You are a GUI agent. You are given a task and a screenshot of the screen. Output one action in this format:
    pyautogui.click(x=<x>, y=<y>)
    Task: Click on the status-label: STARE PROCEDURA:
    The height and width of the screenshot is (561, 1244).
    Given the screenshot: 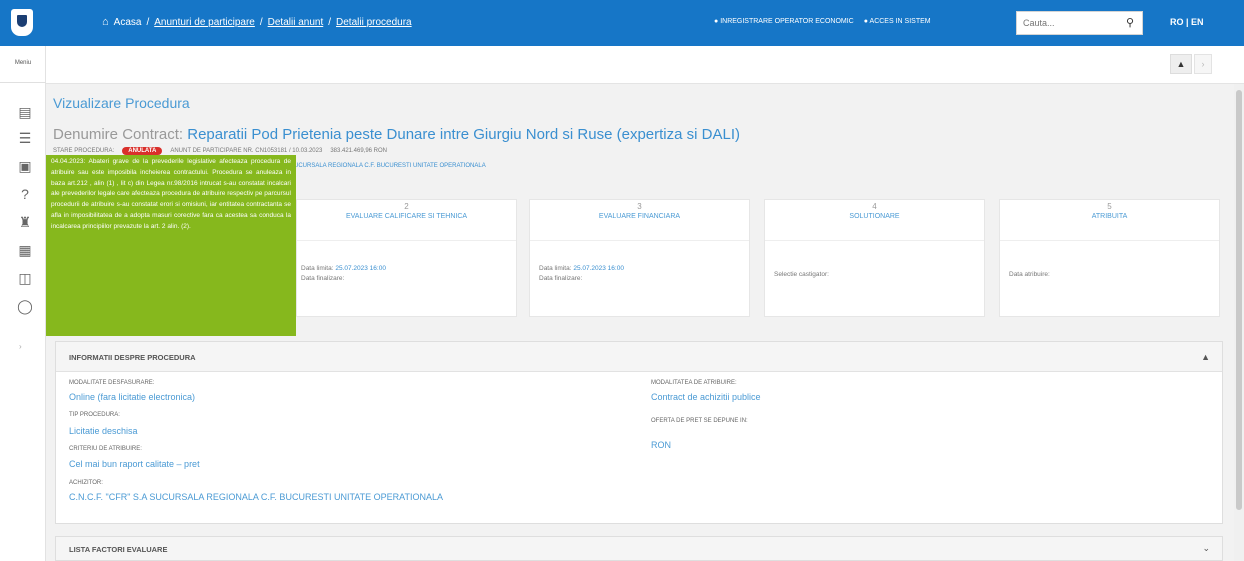 What is the action you would take?
    pyautogui.click(x=84, y=151)
    